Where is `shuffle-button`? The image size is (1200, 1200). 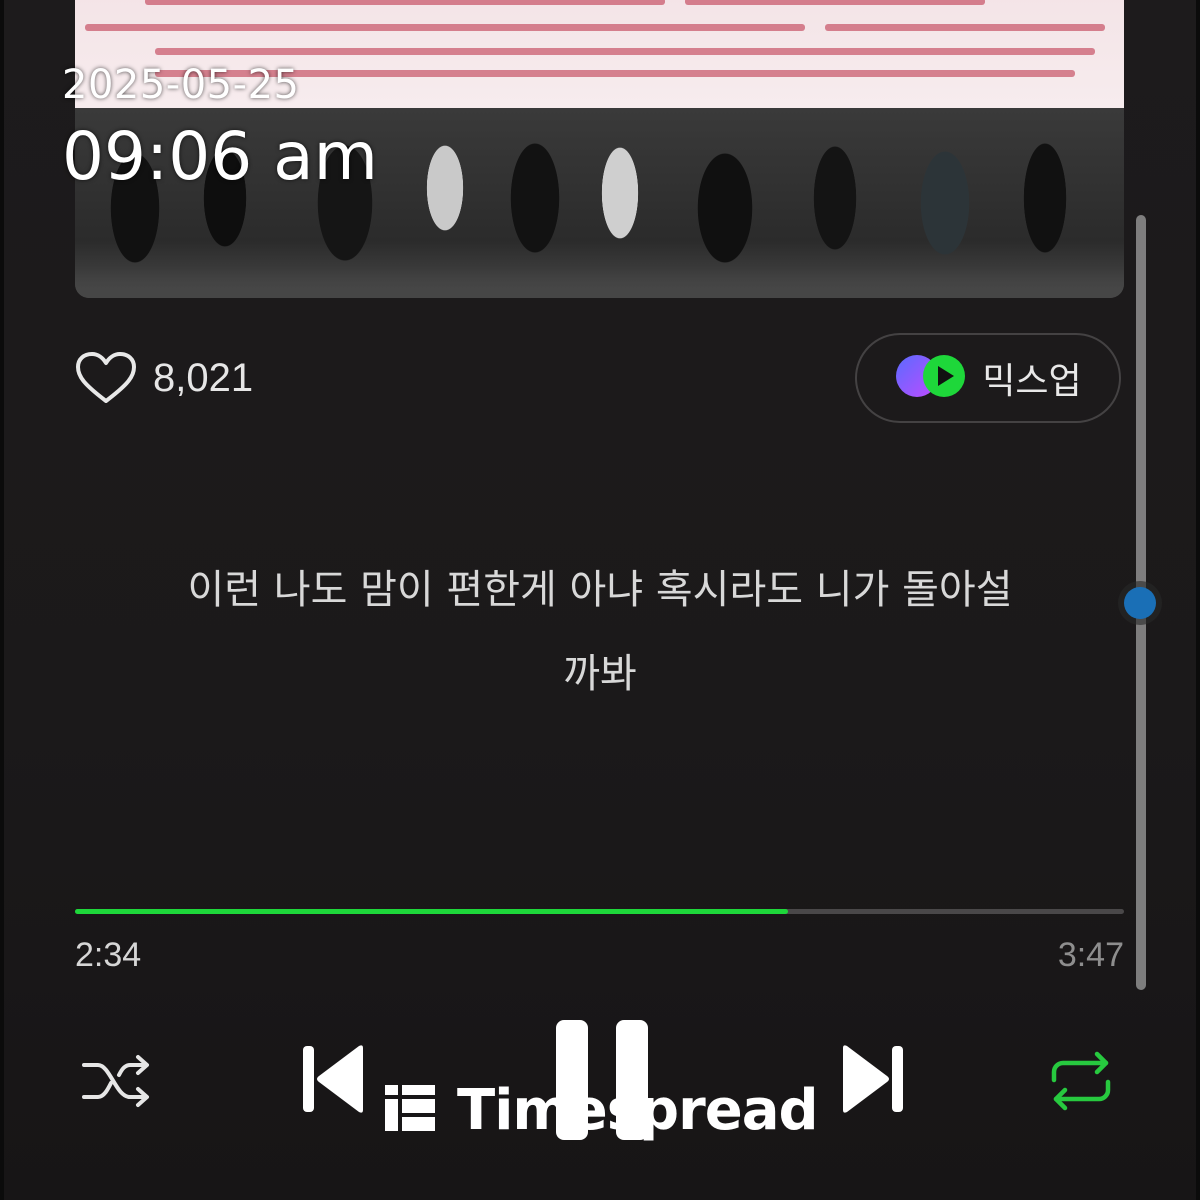 shuffle-button is located at coordinates (117, 1083).